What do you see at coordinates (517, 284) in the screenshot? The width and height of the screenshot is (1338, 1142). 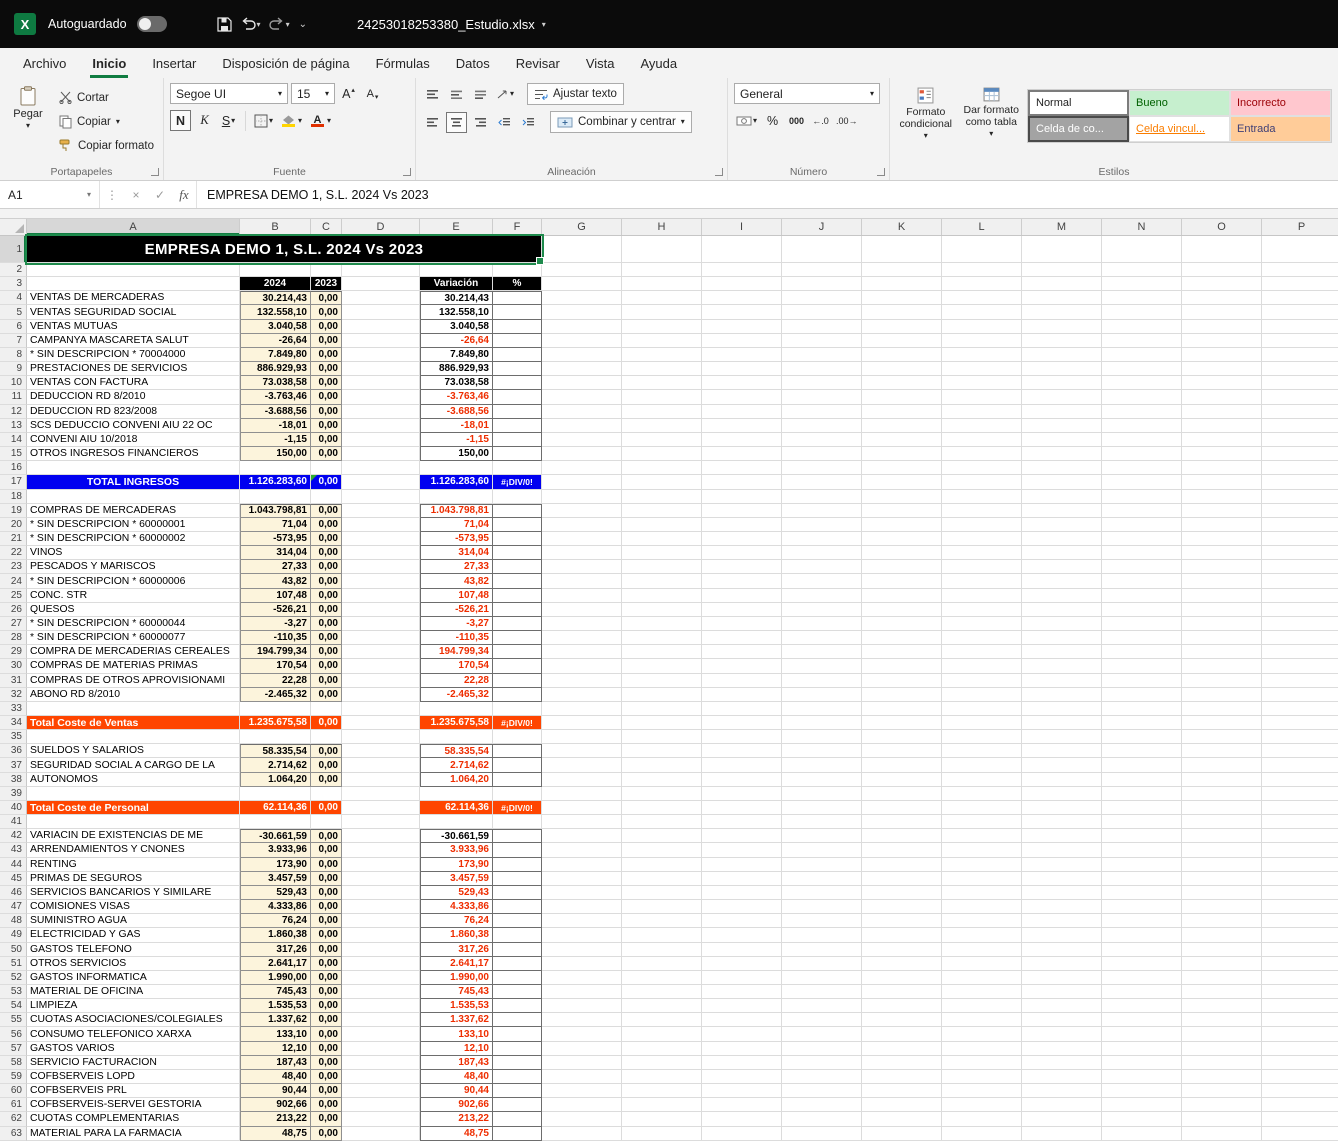 I see `cell-header-pct: %` at bounding box center [517, 284].